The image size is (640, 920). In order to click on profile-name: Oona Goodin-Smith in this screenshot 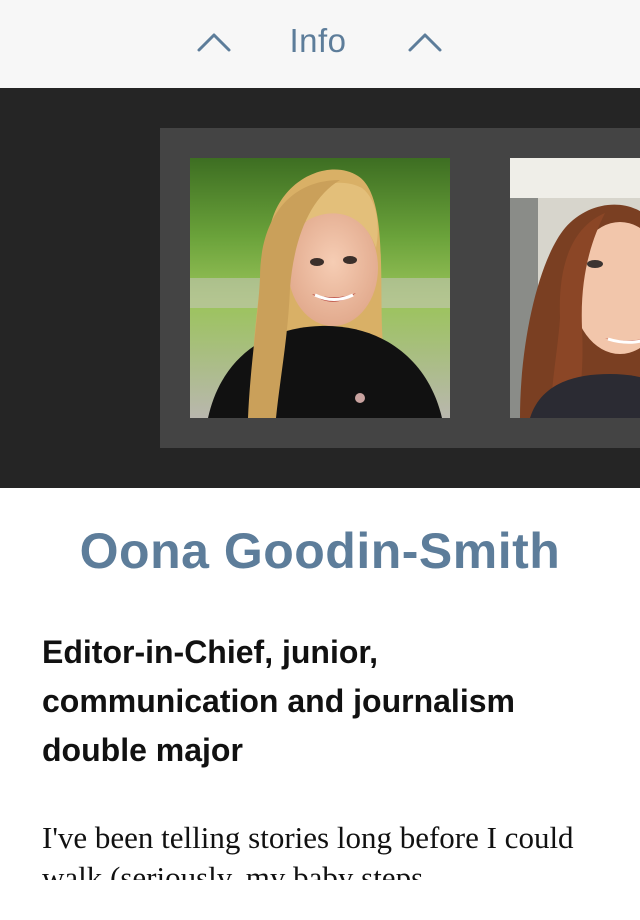, I will do `click(320, 551)`.